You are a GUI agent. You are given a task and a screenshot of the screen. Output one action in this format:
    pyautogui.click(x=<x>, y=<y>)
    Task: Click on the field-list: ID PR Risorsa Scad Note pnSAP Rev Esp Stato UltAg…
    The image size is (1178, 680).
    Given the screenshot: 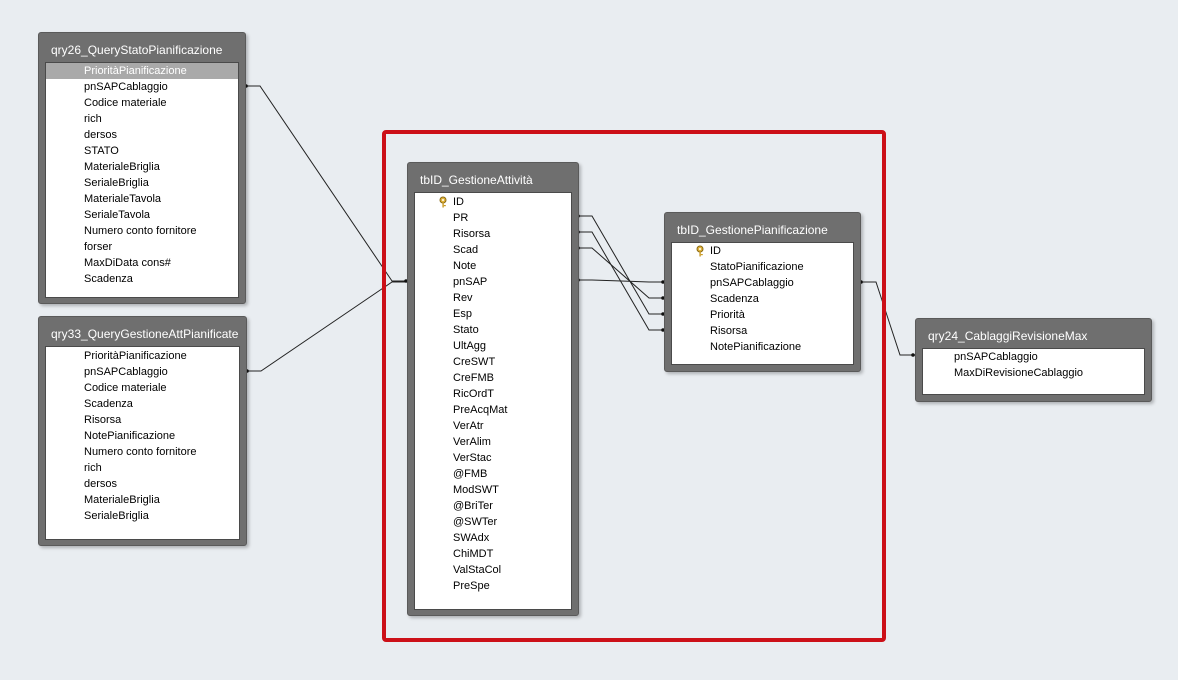 What is the action you would take?
    pyautogui.click(x=493, y=401)
    